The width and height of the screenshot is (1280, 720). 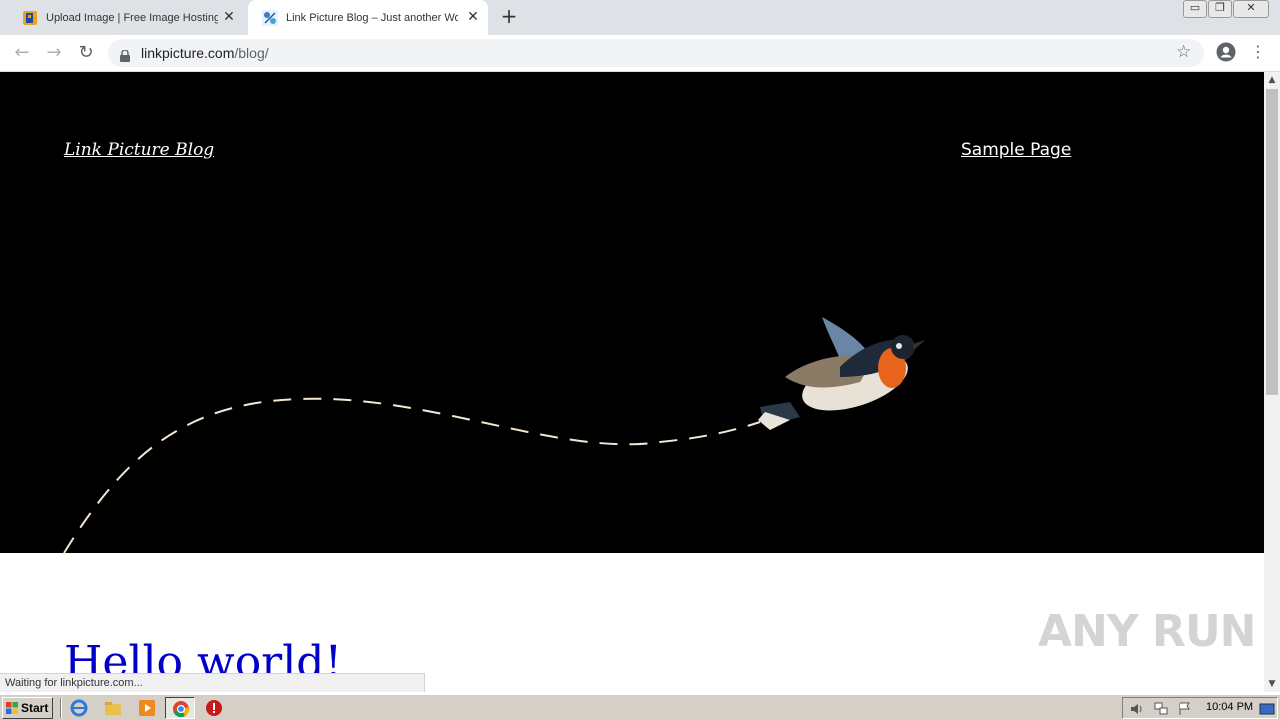 What do you see at coordinates (1200, 708) in the screenshot?
I see `system-tray` at bounding box center [1200, 708].